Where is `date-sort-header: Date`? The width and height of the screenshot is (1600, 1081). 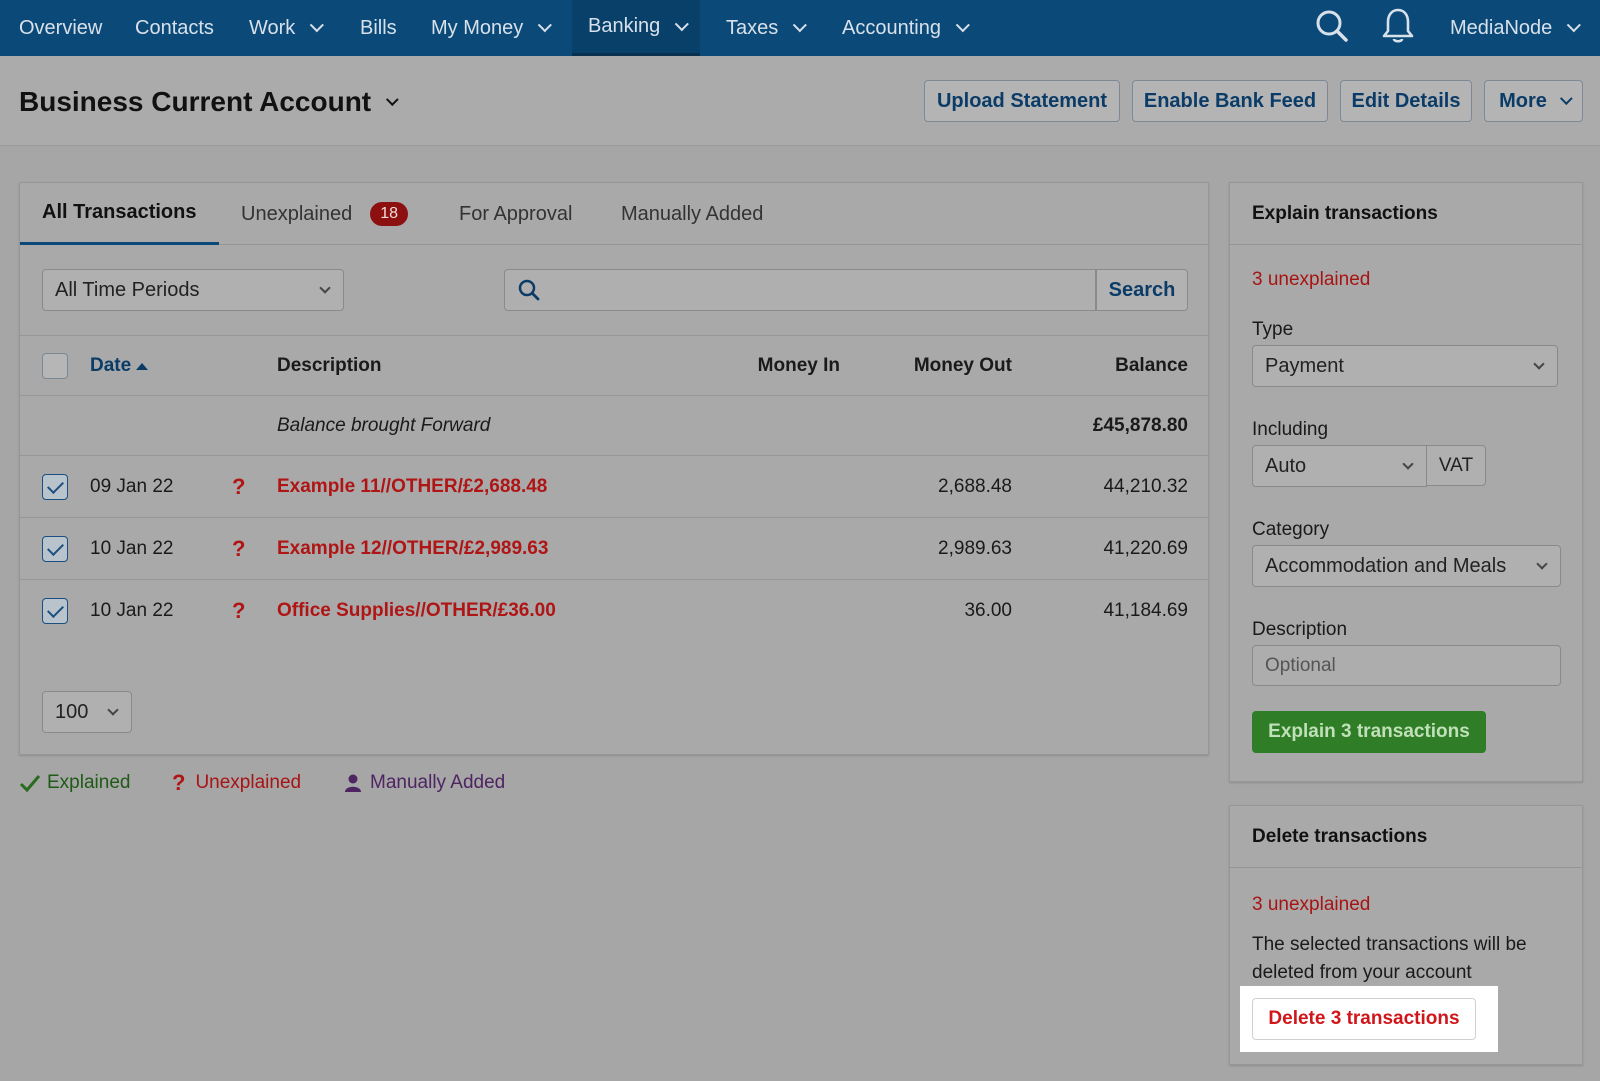 date-sort-header: Date is located at coordinates (119, 365).